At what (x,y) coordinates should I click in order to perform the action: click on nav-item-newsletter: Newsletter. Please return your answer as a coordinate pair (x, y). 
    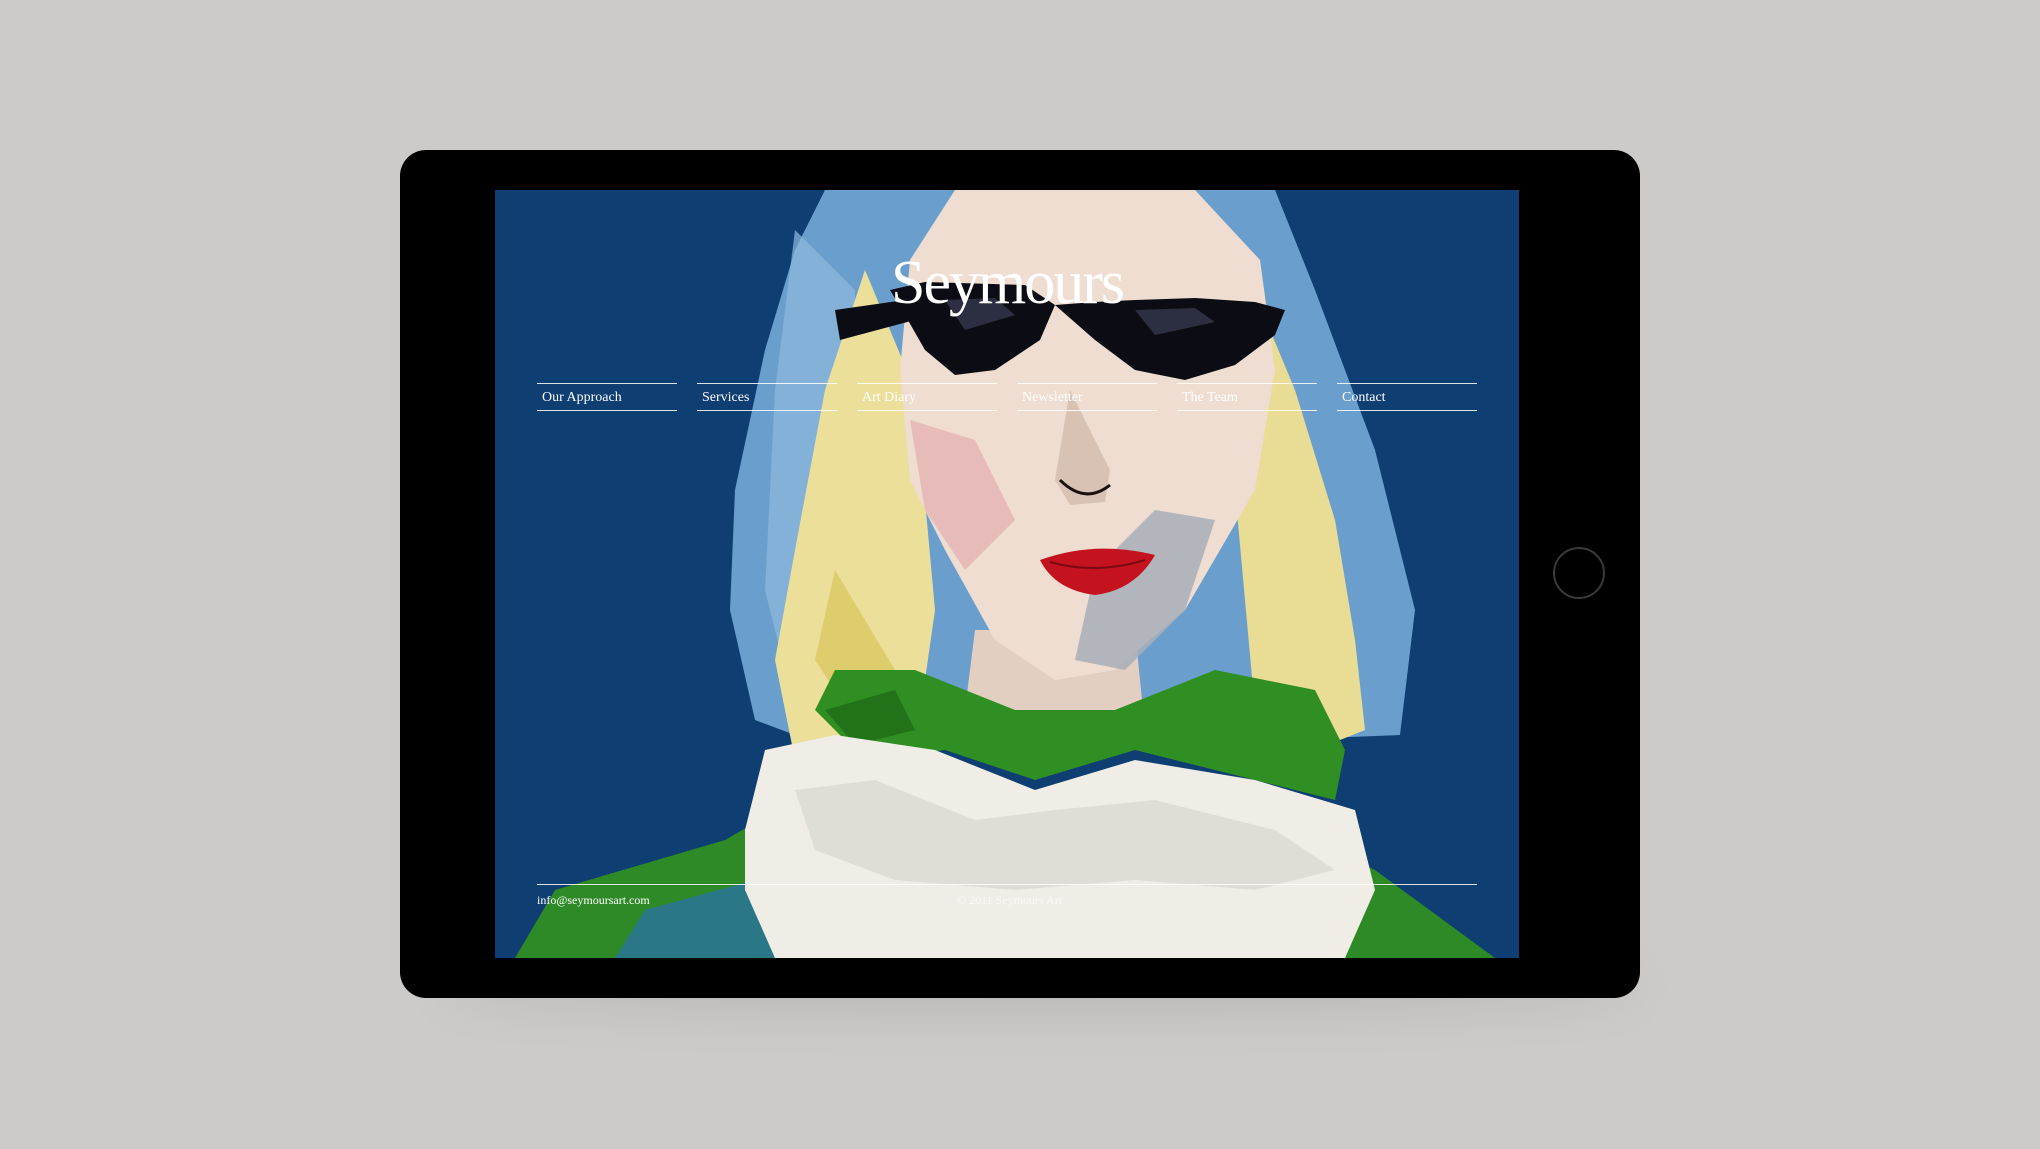
    Looking at the image, I should click on (1087, 397).